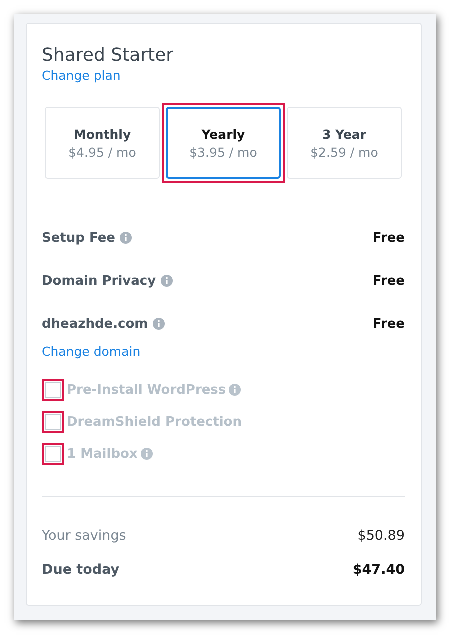 This screenshot has height=638, width=449. Describe the element at coordinates (95, 324) in the screenshot. I see `fee-label: dheazhde.com` at that location.